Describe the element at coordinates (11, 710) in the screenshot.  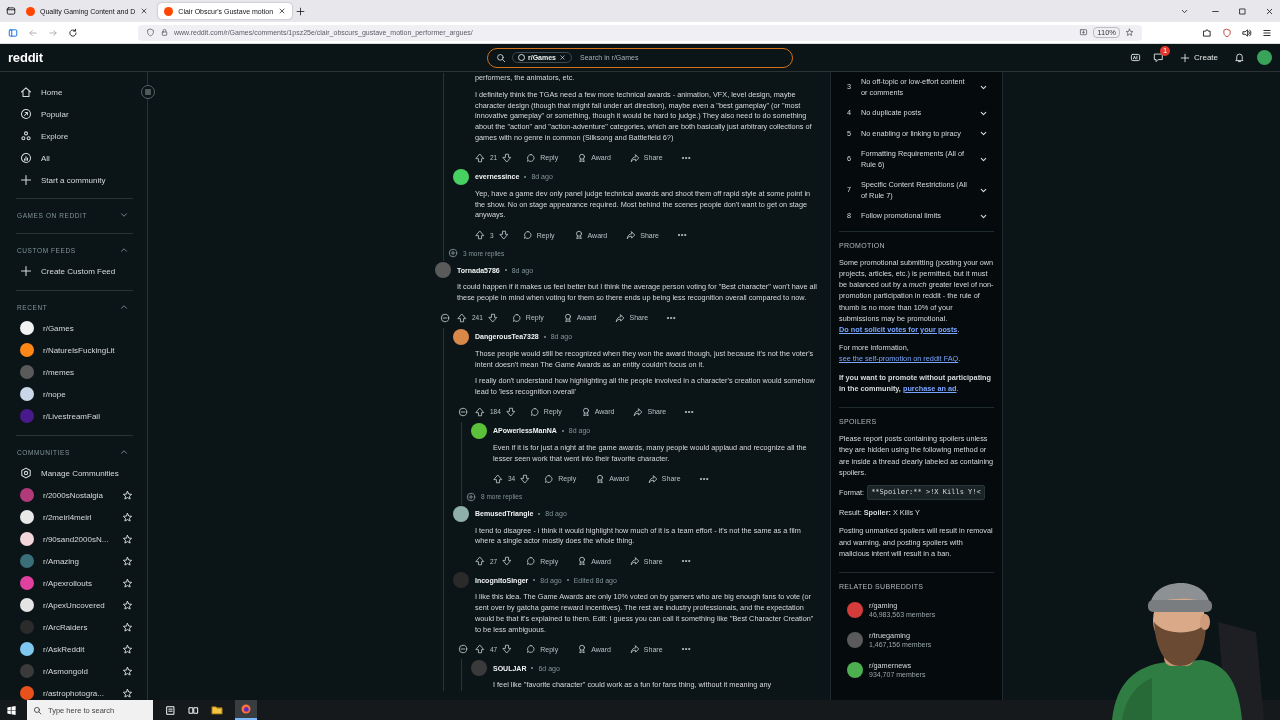
I see `windows-icon` at that location.